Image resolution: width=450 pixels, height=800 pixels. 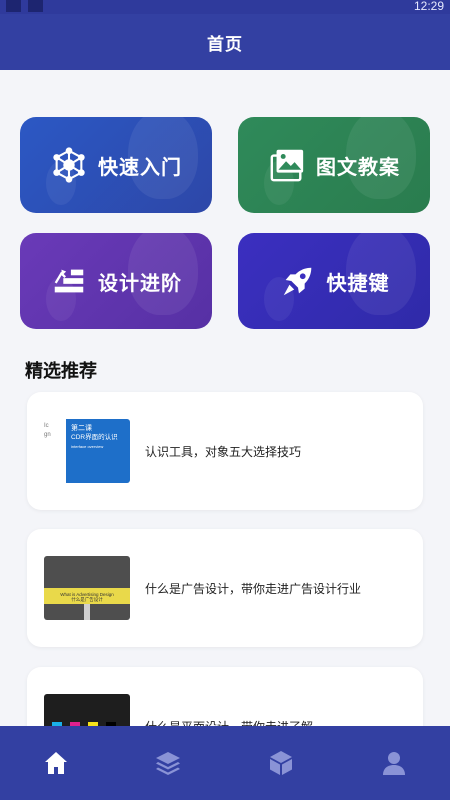 I want to click on cube-icon, so click(x=281, y=763).